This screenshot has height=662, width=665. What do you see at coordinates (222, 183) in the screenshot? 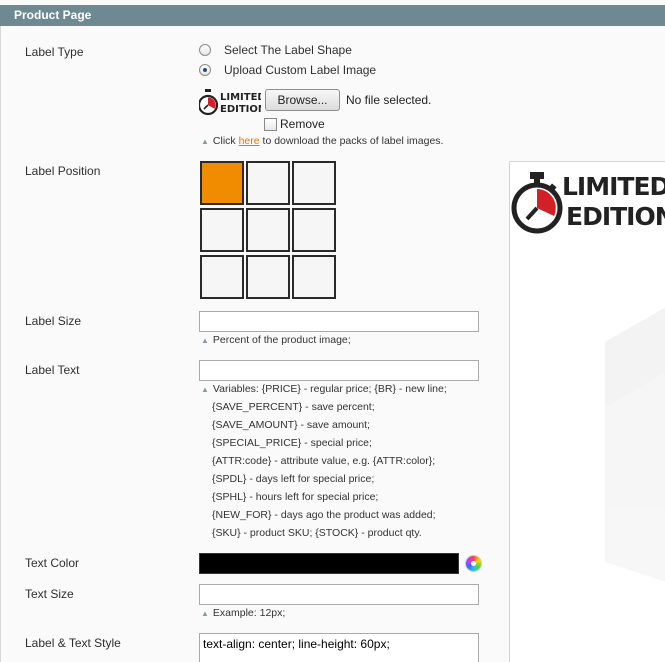
I see `position-cell-top-left` at bounding box center [222, 183].